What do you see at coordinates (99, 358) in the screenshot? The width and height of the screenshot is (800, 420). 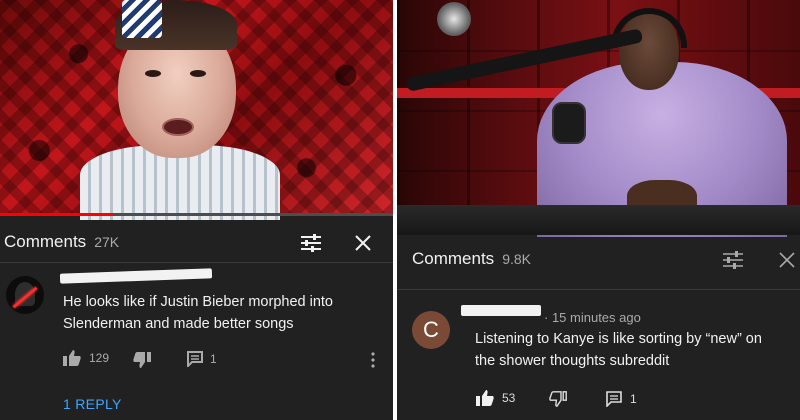 I see `like-count: 129` at bounding box center [99, 358].